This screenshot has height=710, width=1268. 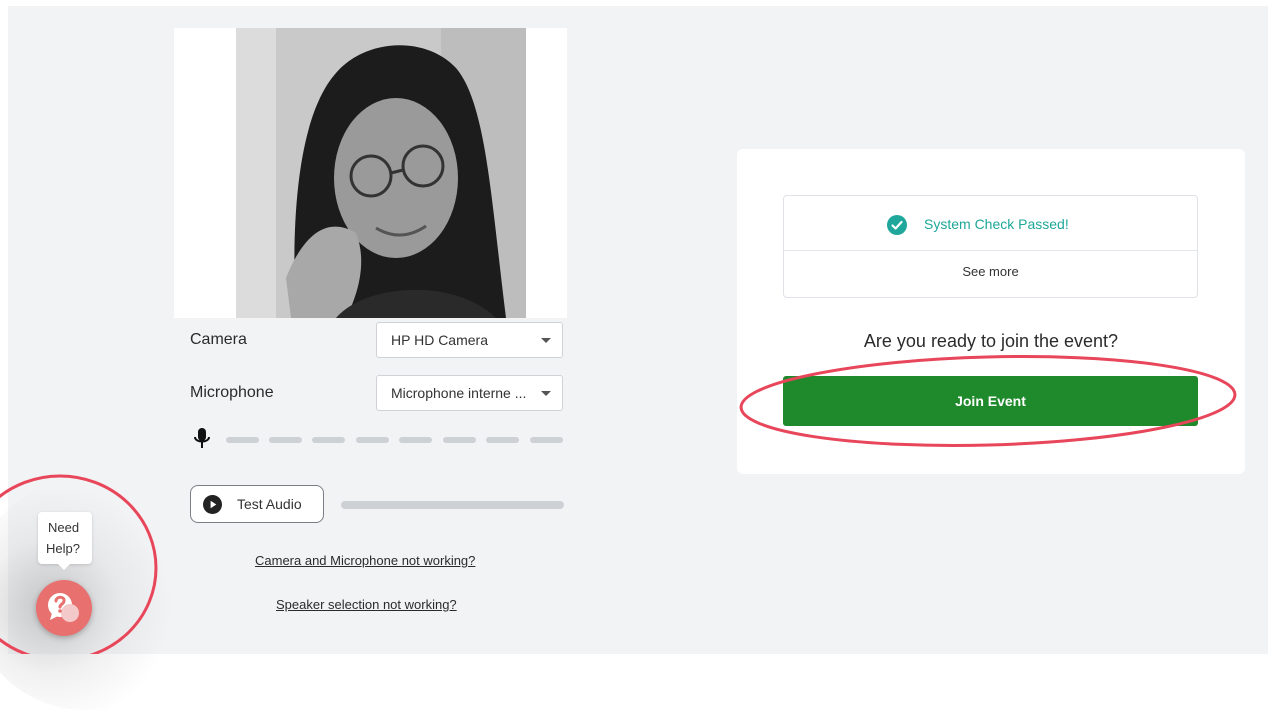 I want to click on camera-select-value: HP HD Camera, so click(x=439, y=340).